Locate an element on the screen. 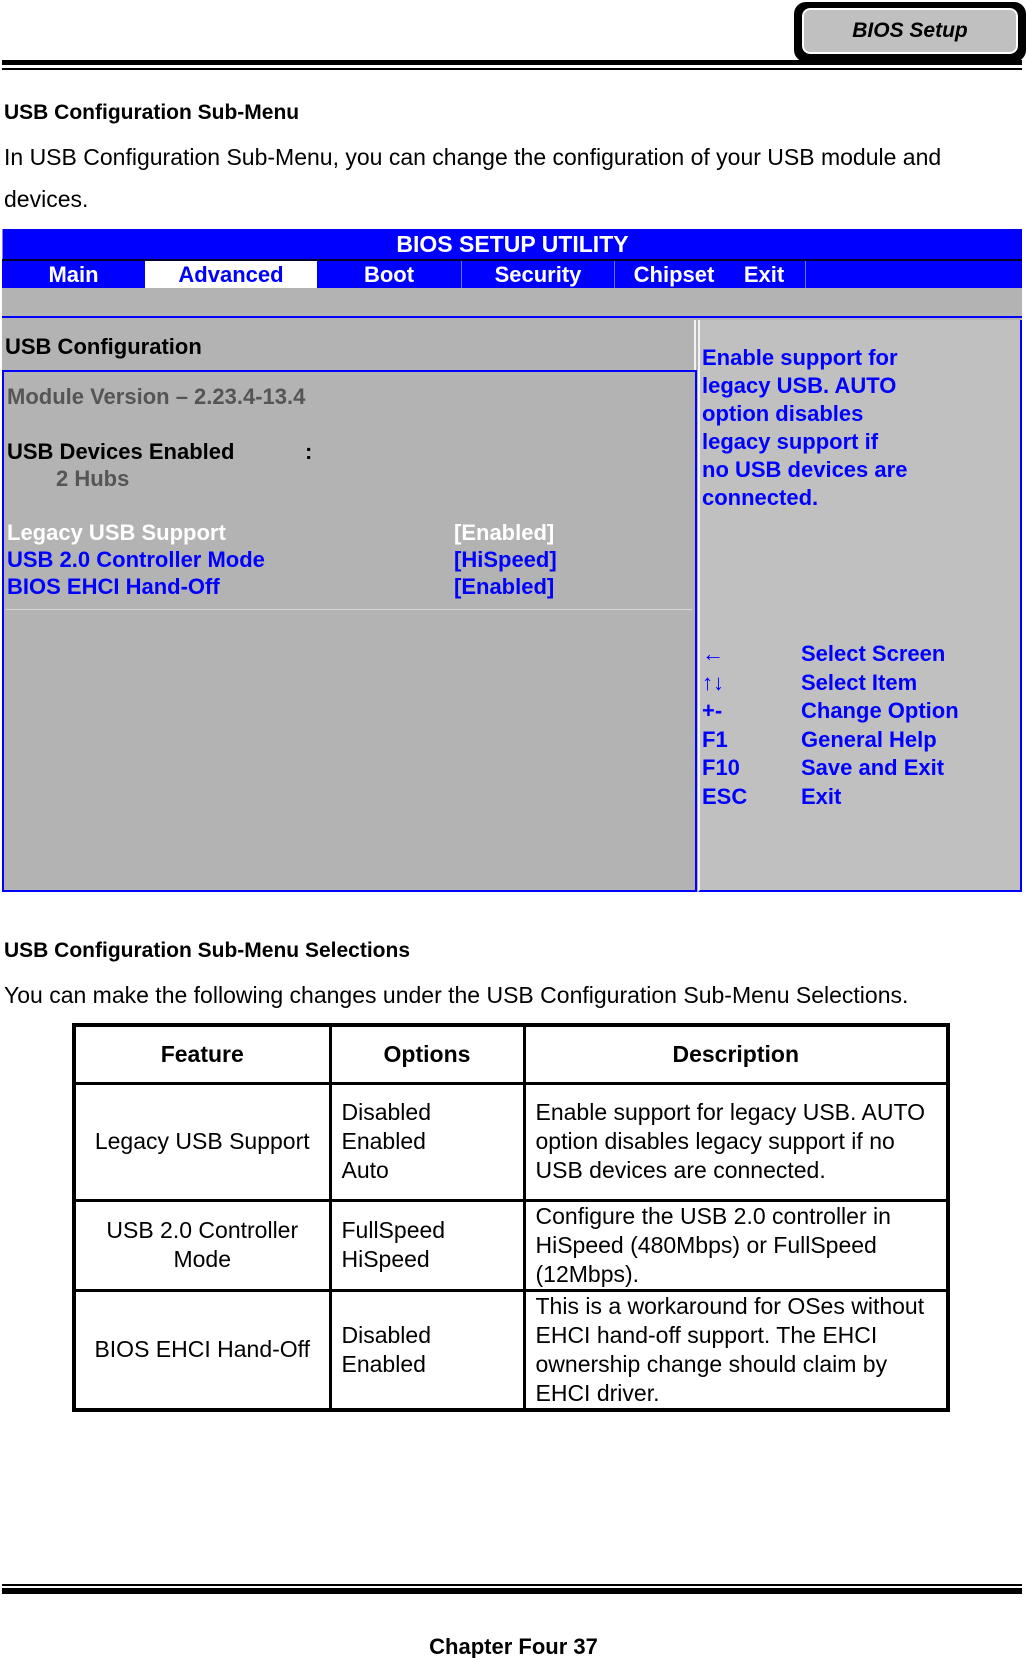  key-row-select-screen: ← Select Screen is located at coordinates (861, 654).